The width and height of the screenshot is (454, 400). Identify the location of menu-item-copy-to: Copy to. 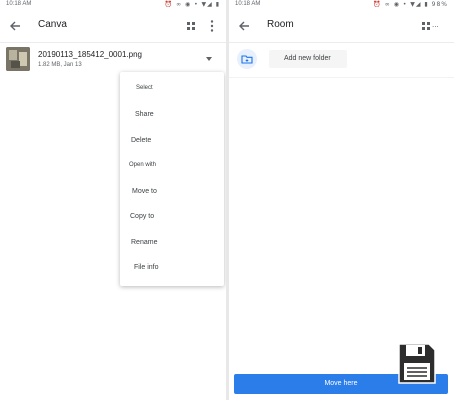
(172, 217).